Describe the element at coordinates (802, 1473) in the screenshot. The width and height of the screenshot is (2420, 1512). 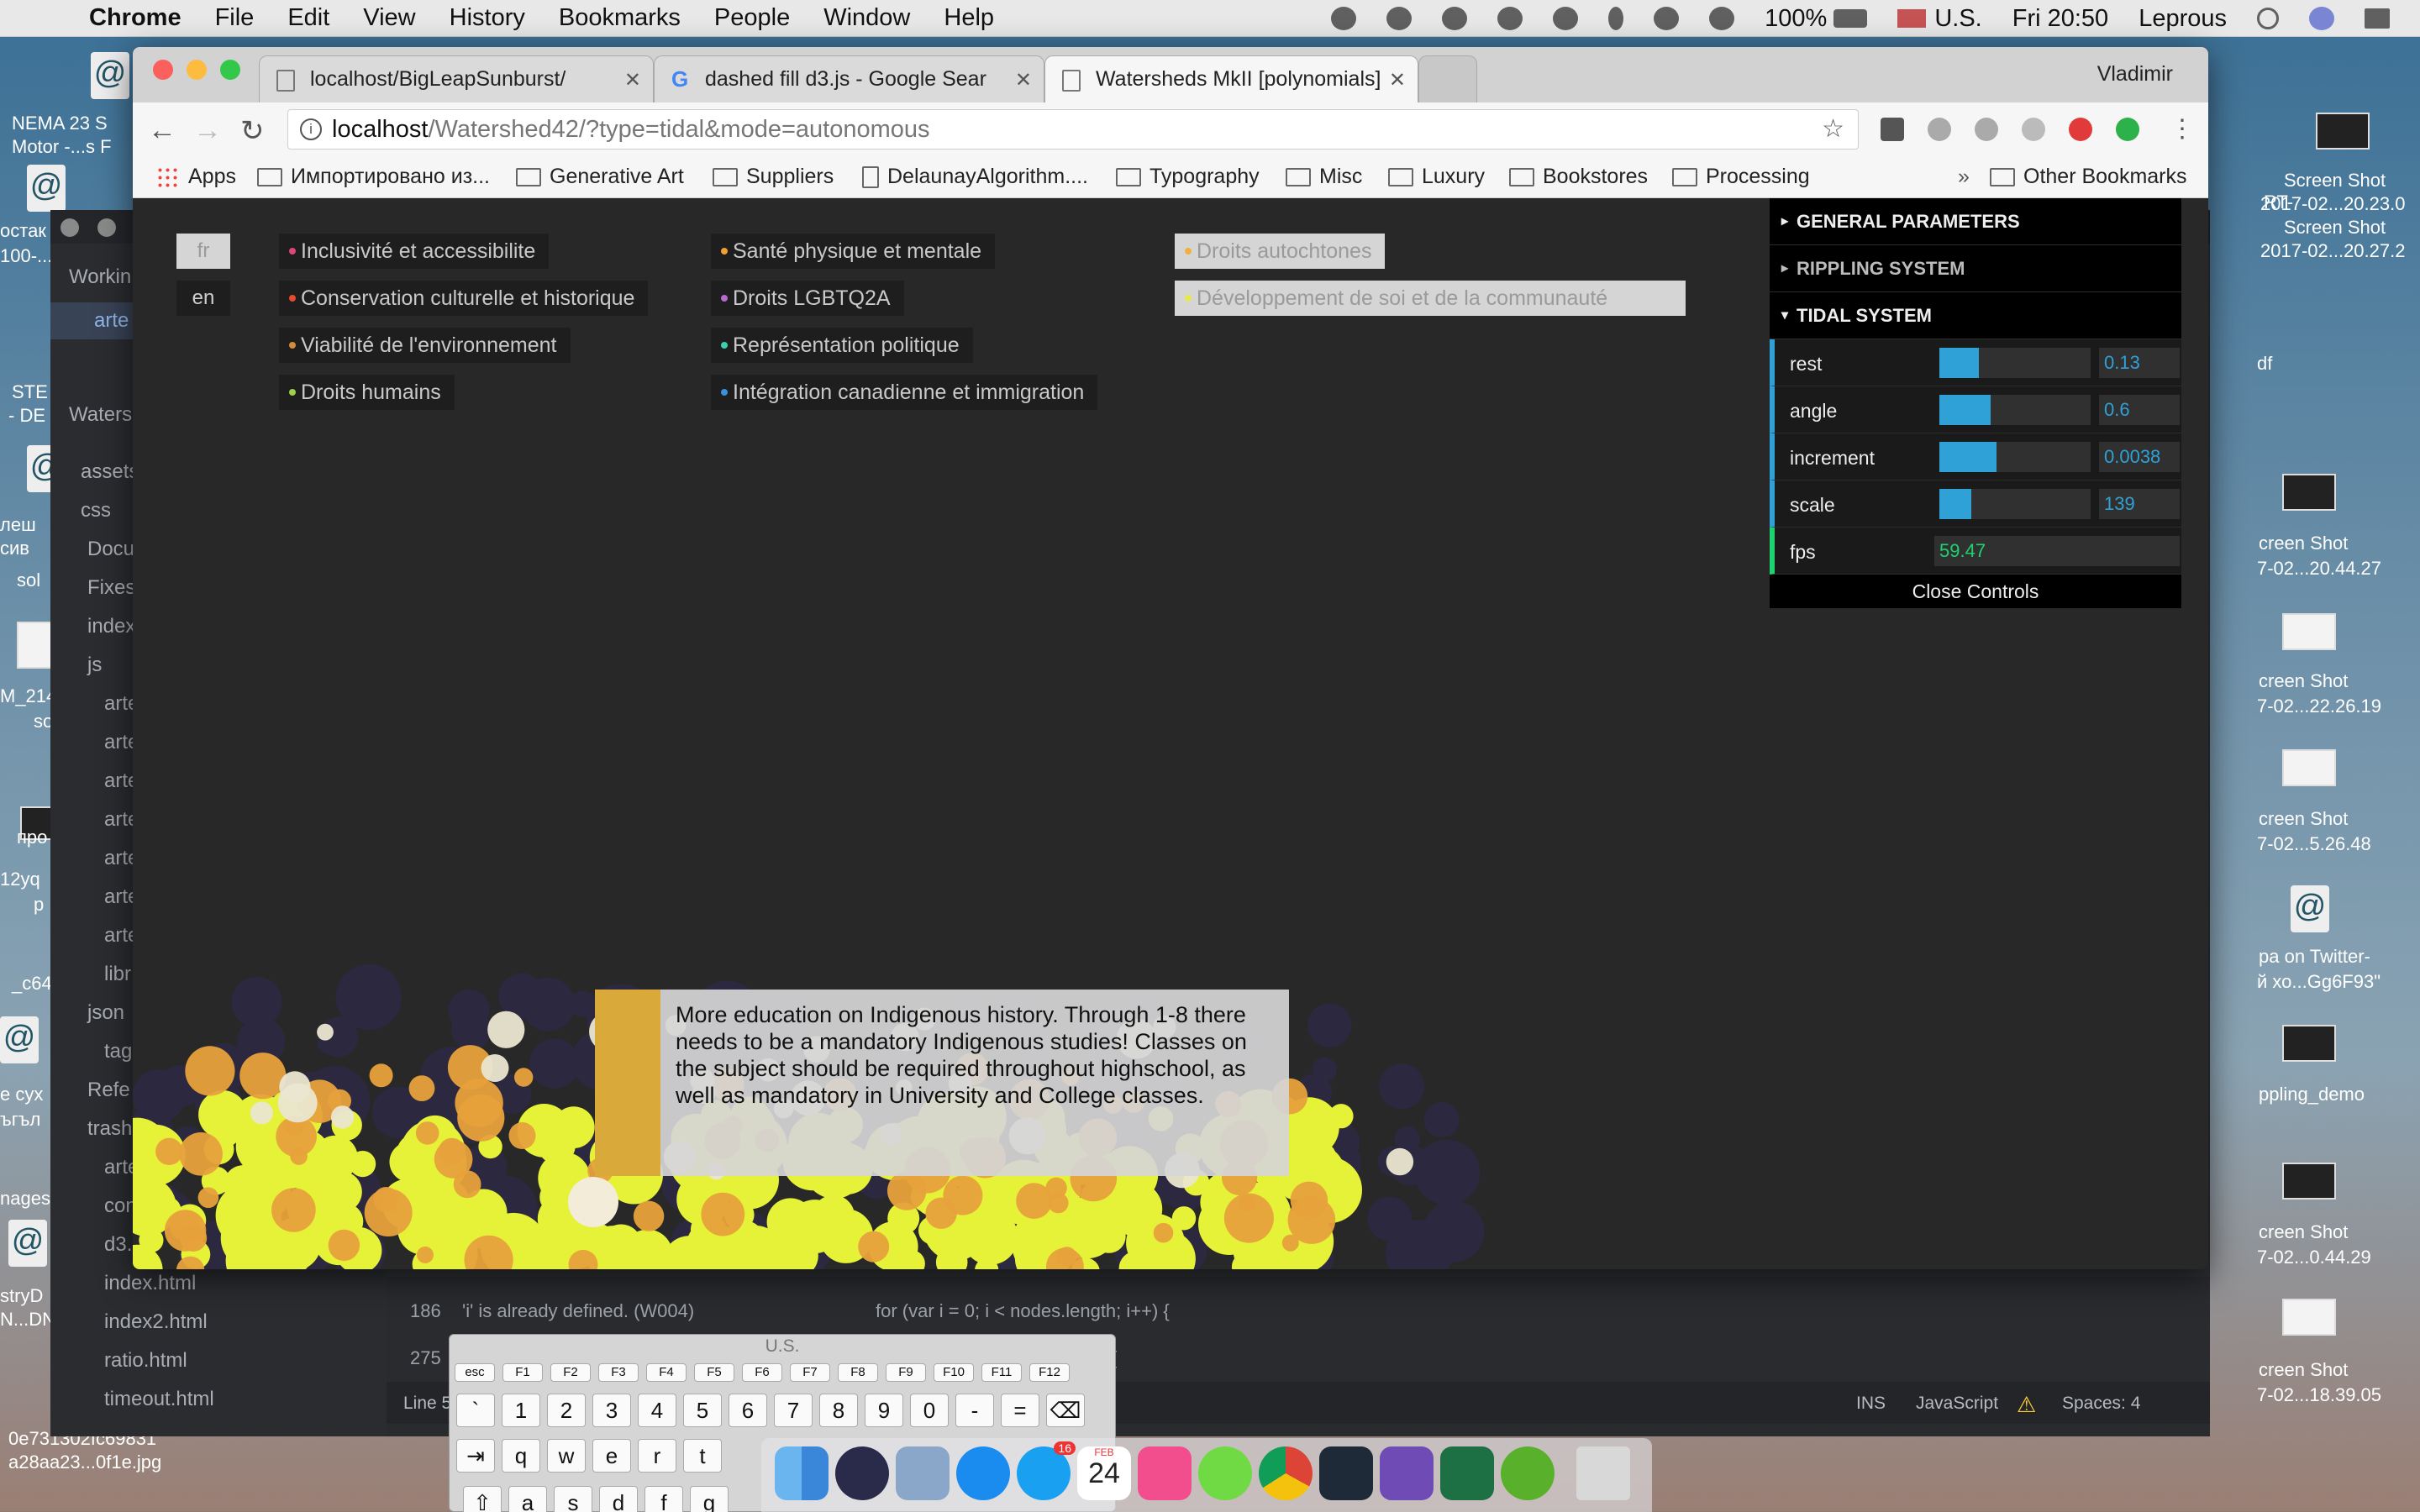
I see `finder-icon` at that location.